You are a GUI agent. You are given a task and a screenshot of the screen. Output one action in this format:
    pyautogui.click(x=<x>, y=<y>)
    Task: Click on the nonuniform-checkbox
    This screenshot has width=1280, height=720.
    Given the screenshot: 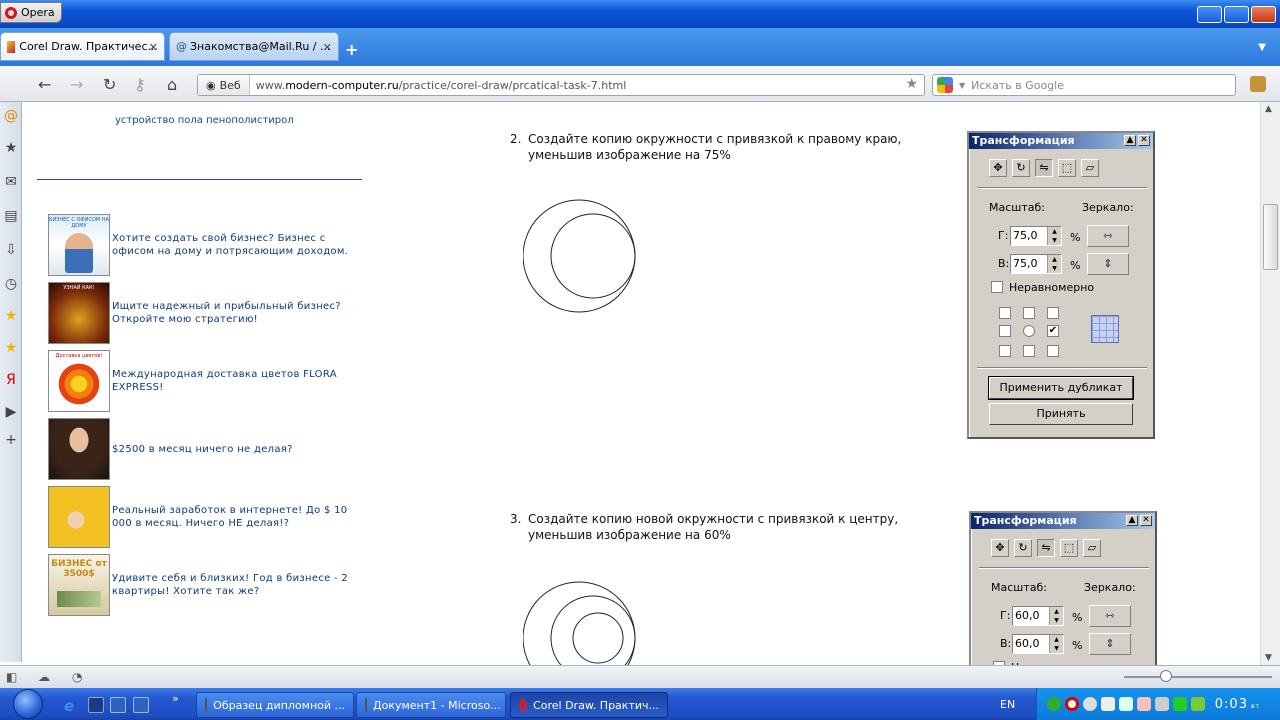 What is the action you would take?
    pyautogui.click(x=997, y=287)
    